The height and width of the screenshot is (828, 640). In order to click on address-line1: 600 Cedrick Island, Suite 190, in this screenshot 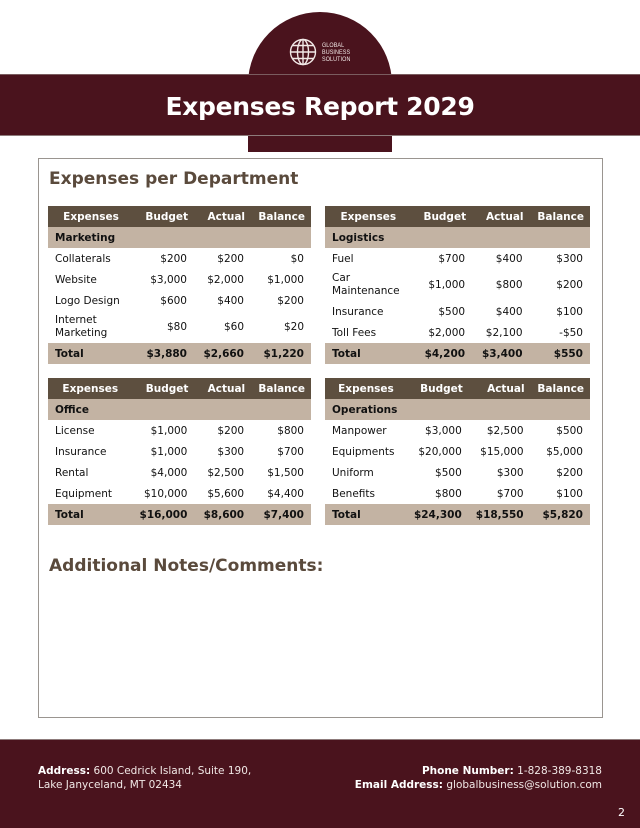, I will do `click(172, 771)`.